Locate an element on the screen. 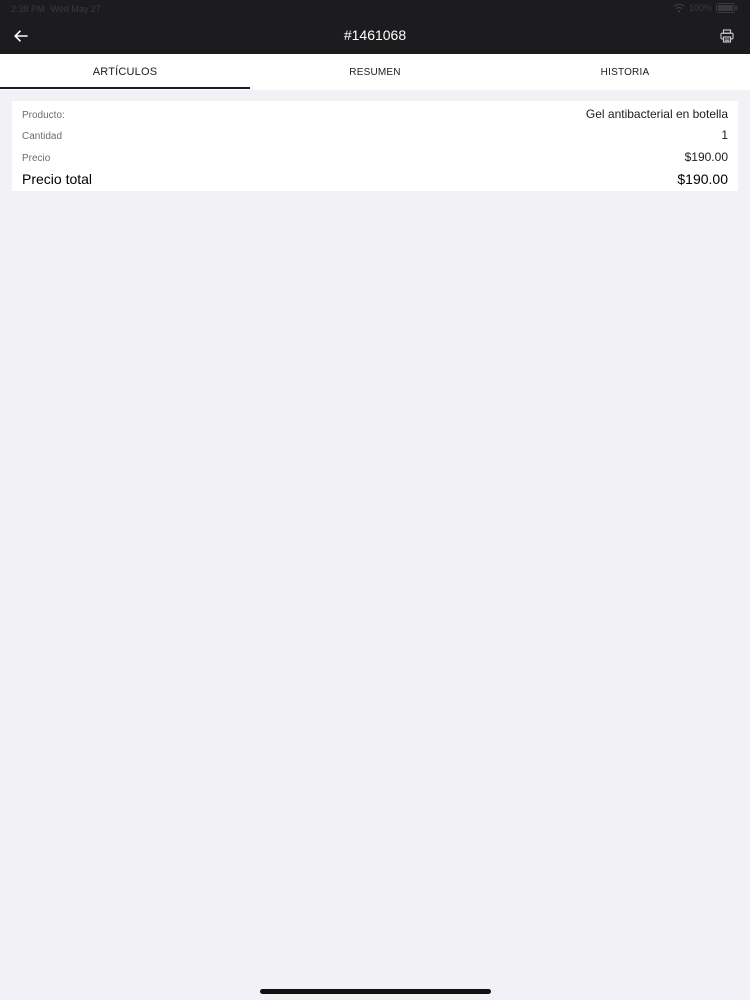 The height and width of the screenshot is (1000, 750). price-label: Precio is located at coordinates (36, 158).